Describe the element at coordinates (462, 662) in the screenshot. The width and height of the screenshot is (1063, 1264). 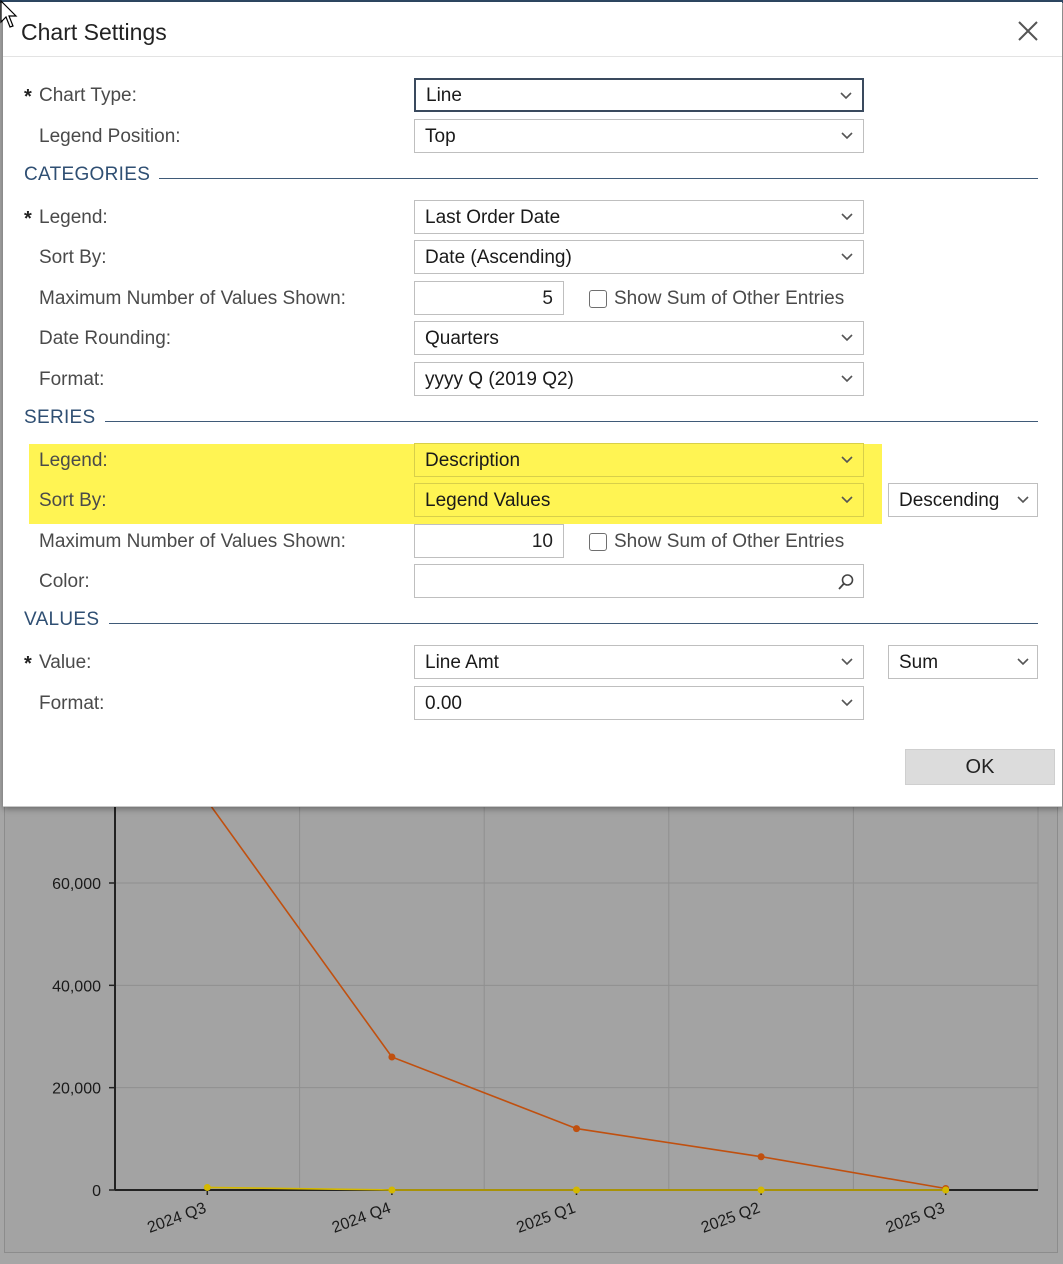
I see `value-value: Line Amt` at that location.